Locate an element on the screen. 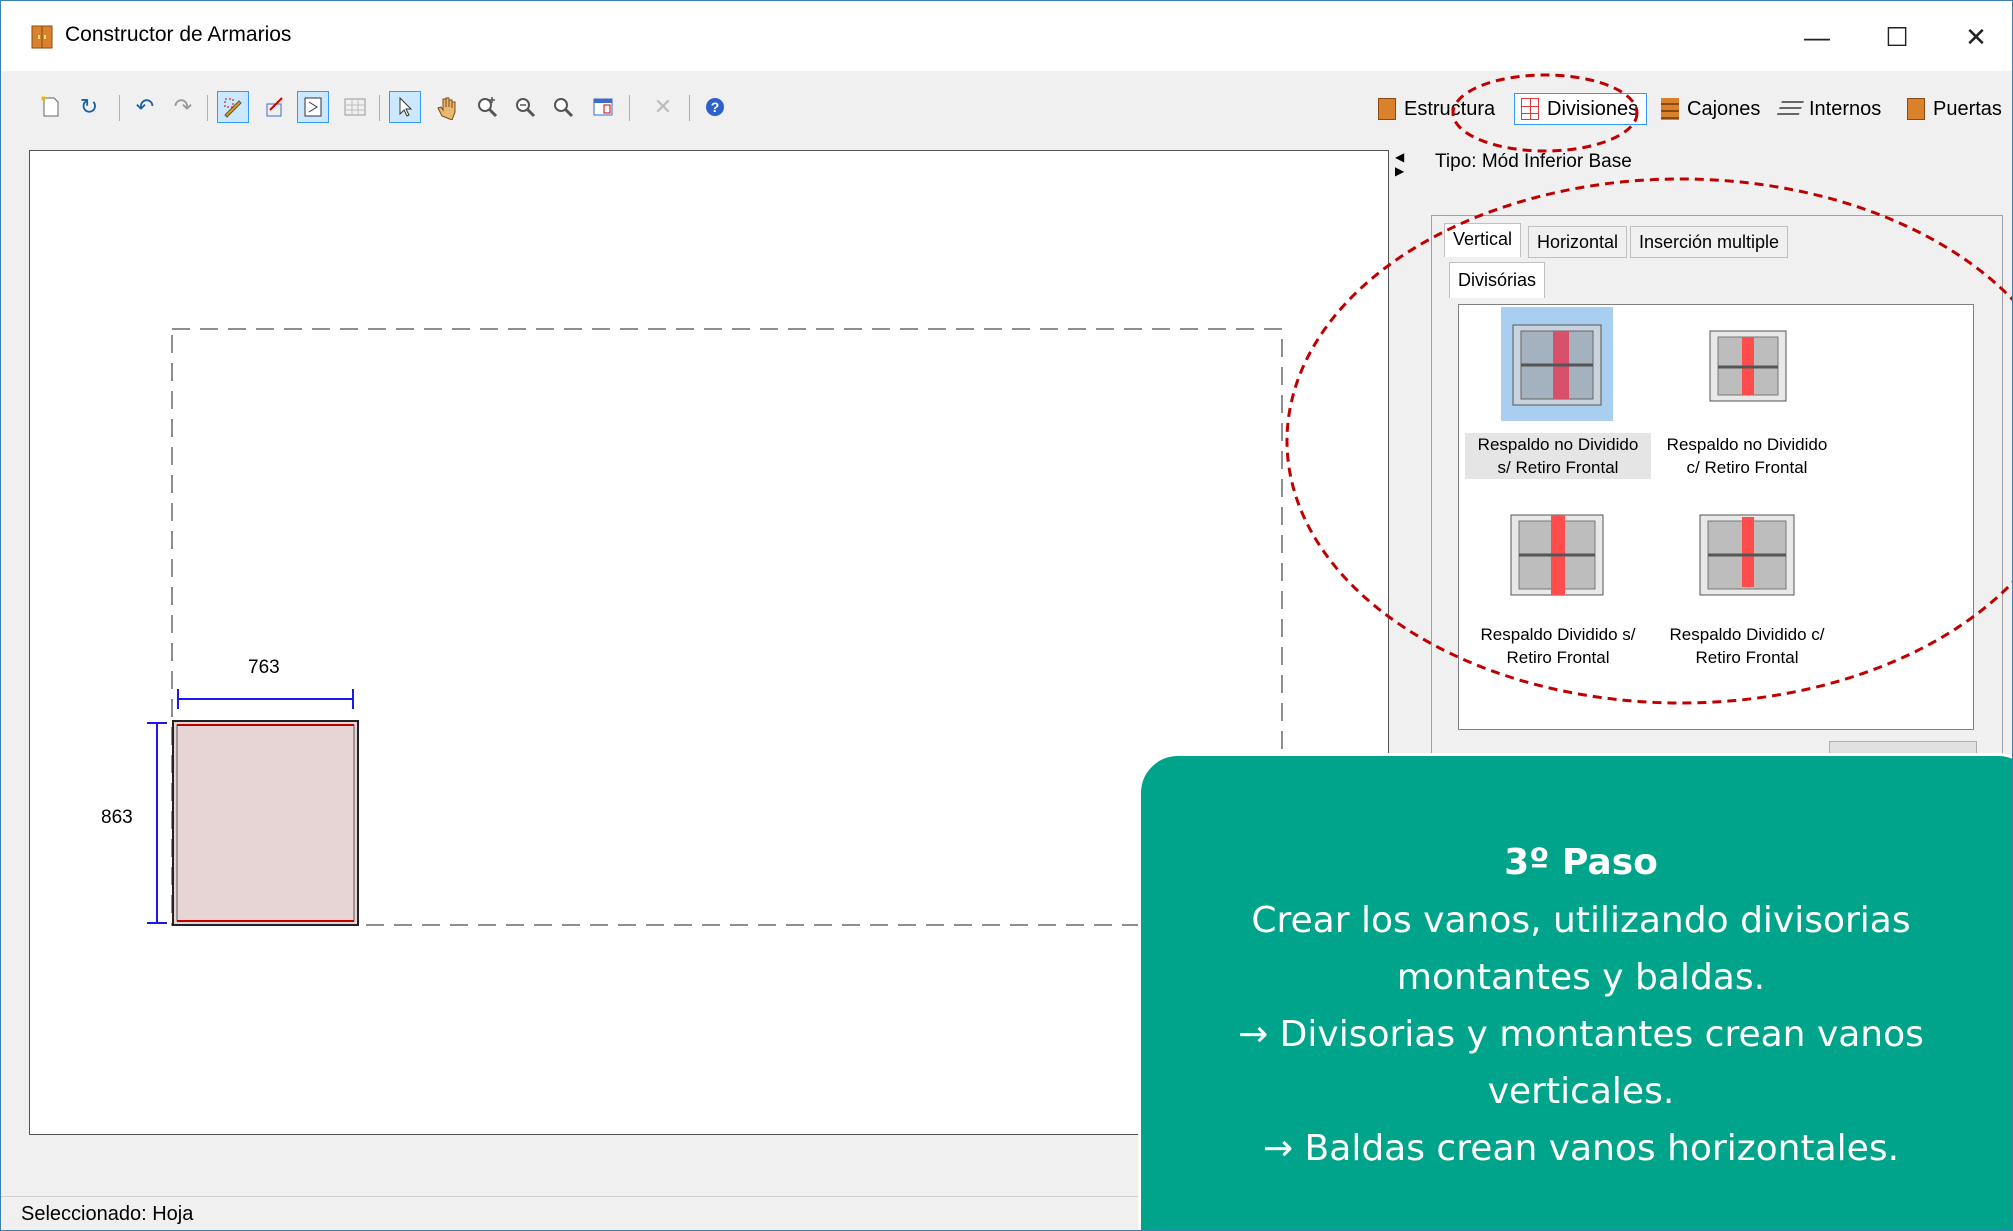 This screenshot has height=1231, width=2013. option-respaldo-no-dividido-c-retiro: Respaldo no Dividido c/ Retiro Frontal is located at coordinates (1747, 404).